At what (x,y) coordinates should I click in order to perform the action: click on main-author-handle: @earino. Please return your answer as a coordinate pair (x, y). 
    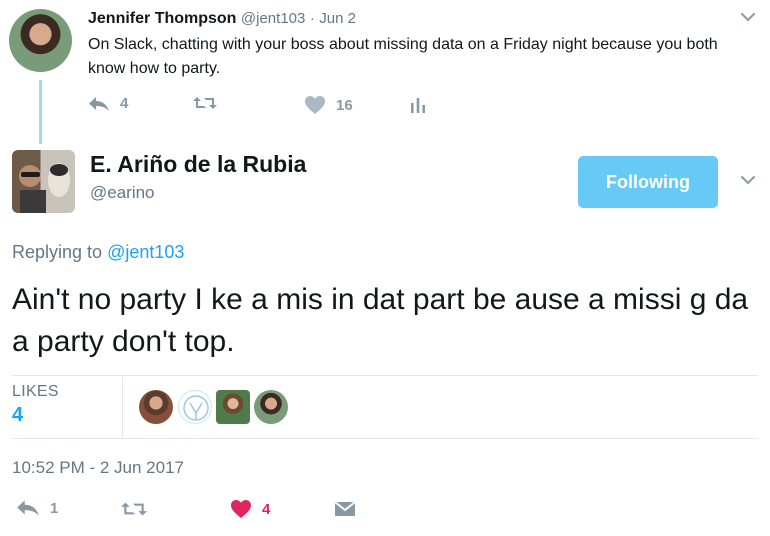
    Looking at the image, I should click on (122, 193).